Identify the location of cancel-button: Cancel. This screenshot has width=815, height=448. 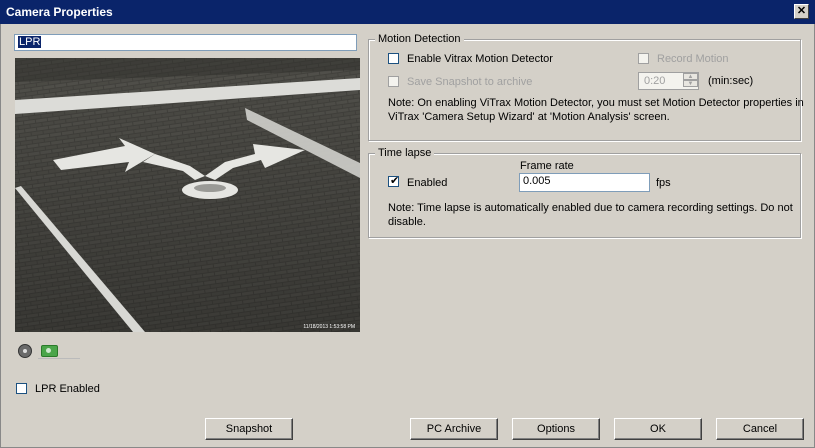
(760, 429).